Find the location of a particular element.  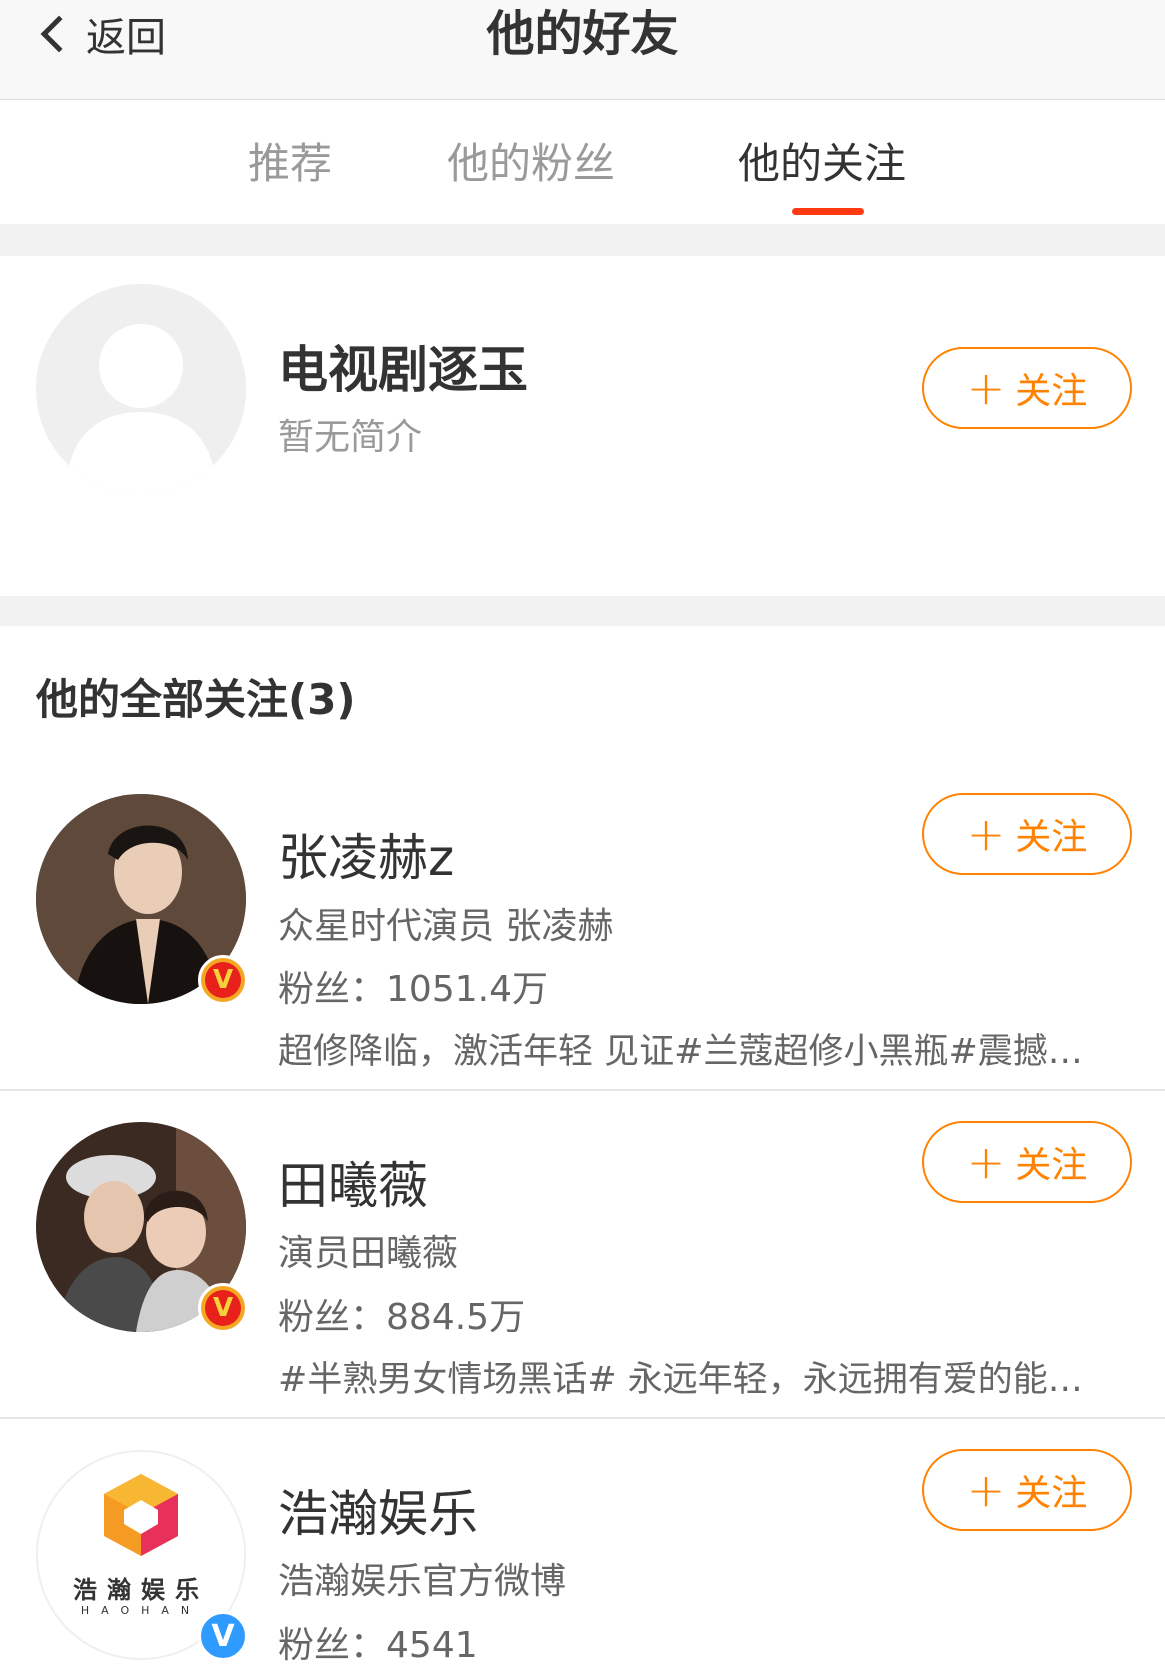

logo-text: 浩瀚娱乐 is located at coordinates (141, 1590).